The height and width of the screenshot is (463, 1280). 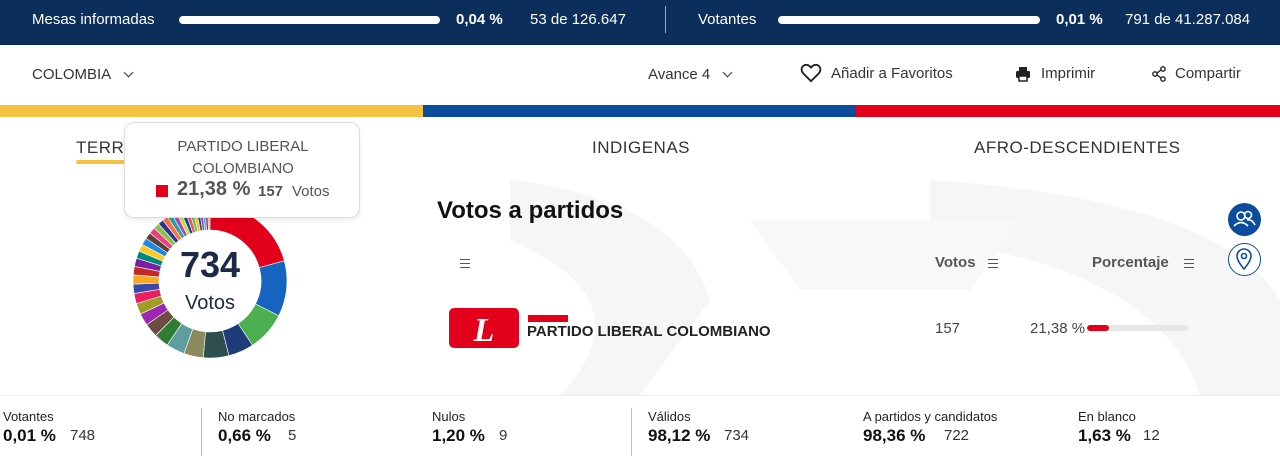 I want to click on mesas-label: Mesas informadas, so click(x=93, y=19).